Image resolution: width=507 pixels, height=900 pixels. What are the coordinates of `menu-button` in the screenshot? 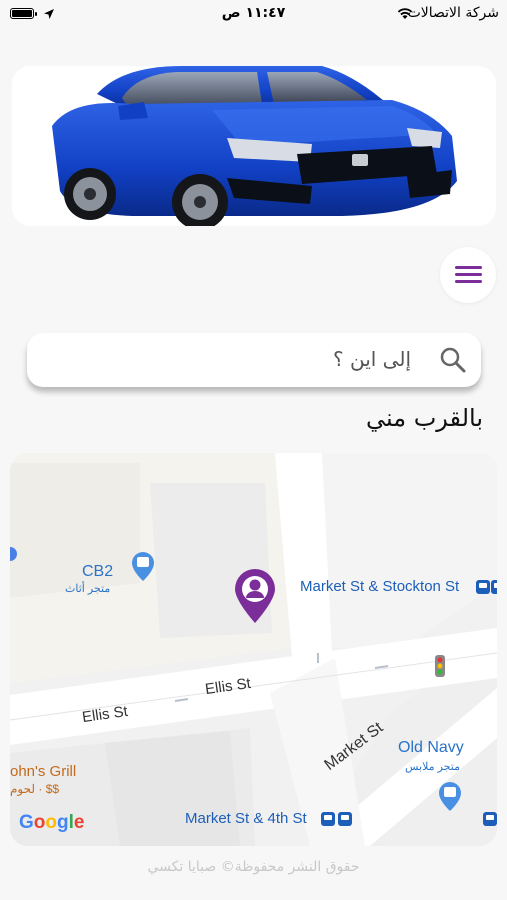 It's located at (468, 275).